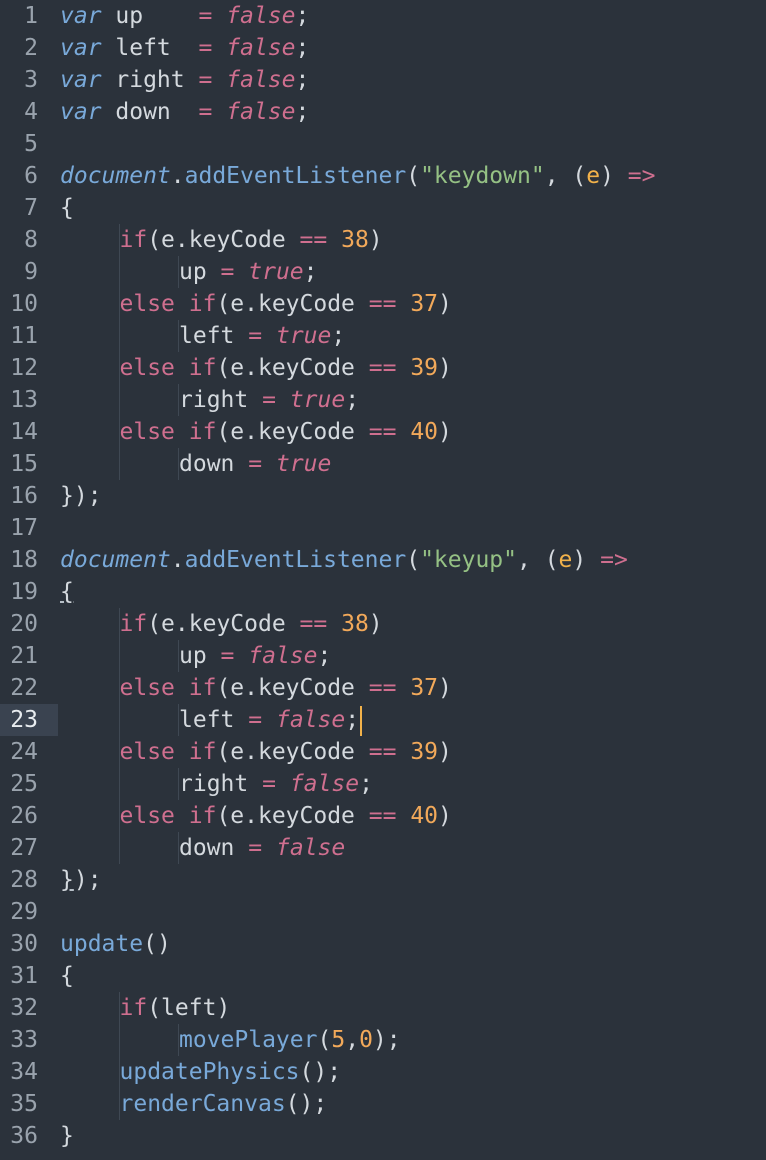  Describe the element at coordinates (383, 1040) in the screenshot. I see `code-line: 33 movePlayer(5,0);` at that location.